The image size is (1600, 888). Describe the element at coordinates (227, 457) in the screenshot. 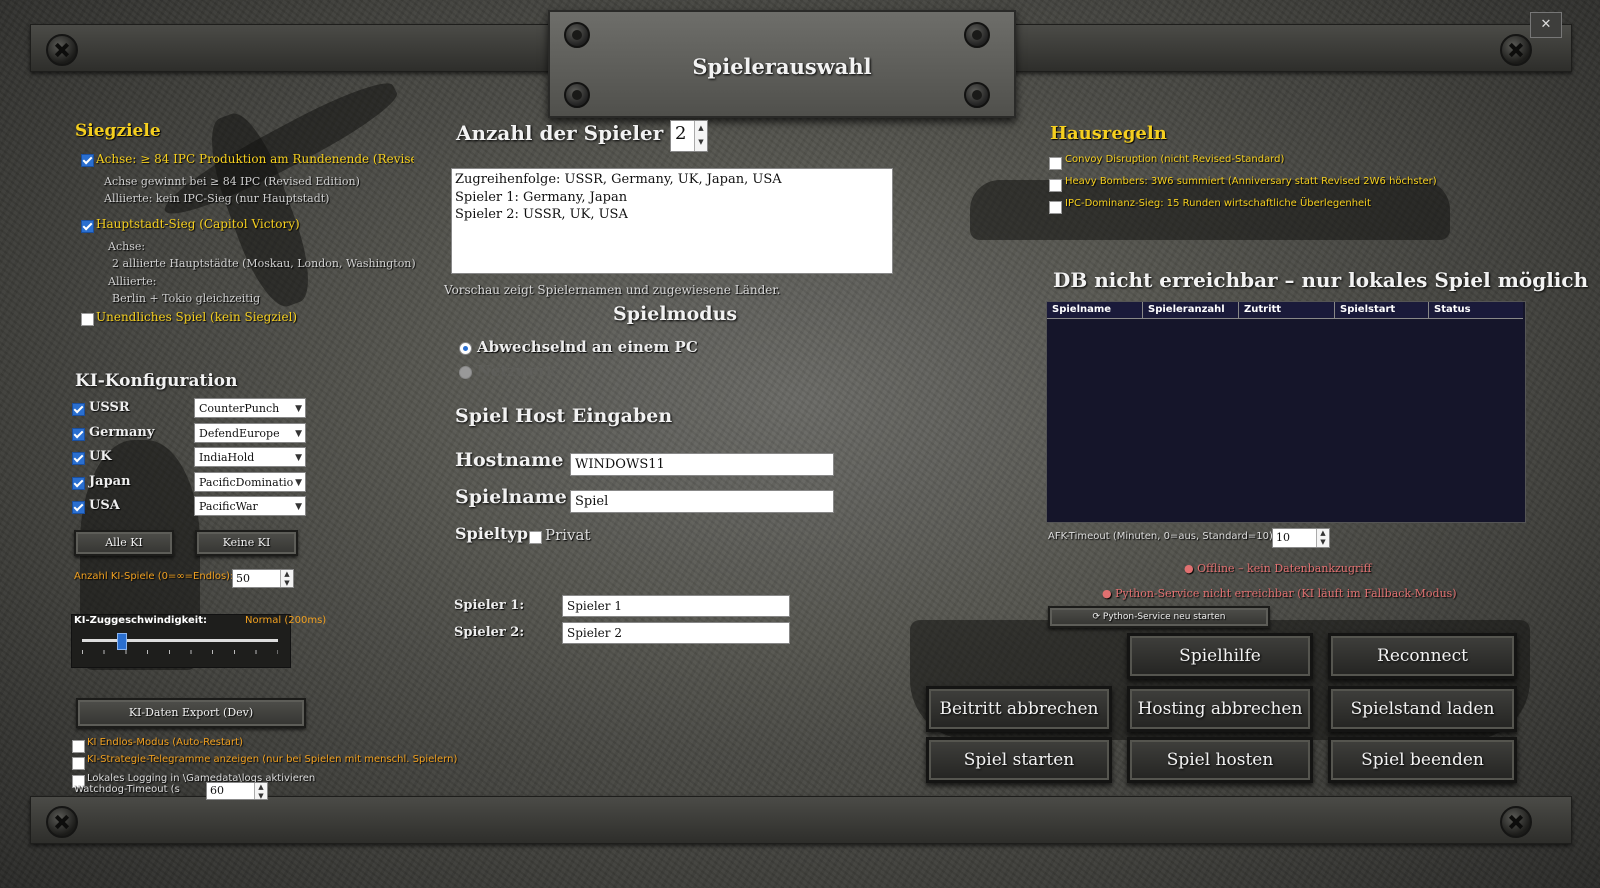

I see `ai-strategy-value: IndiaHold` at that location.